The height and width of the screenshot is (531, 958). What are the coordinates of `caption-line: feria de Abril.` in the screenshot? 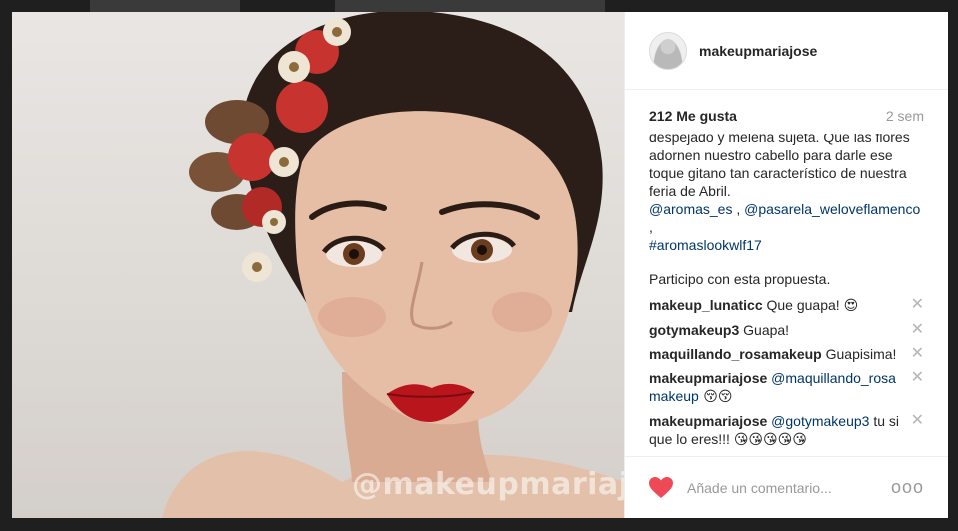 It's located at (690, 191).